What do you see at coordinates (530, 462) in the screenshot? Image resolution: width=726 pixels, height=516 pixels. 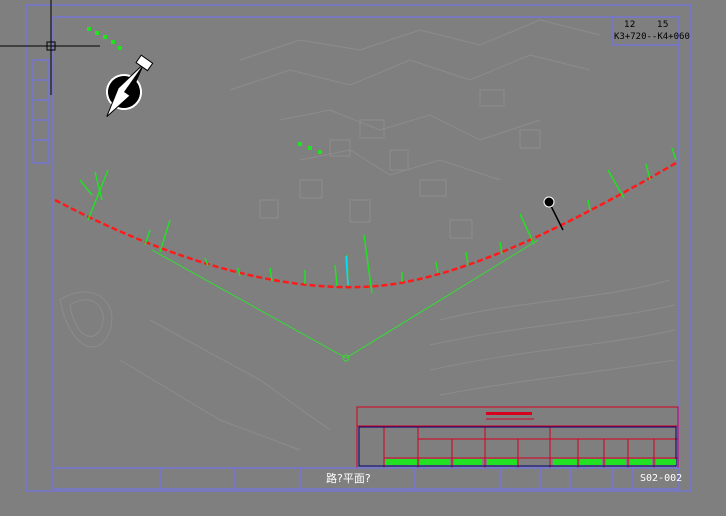 I see `table-green-cells` at bounding box center [530, 462].